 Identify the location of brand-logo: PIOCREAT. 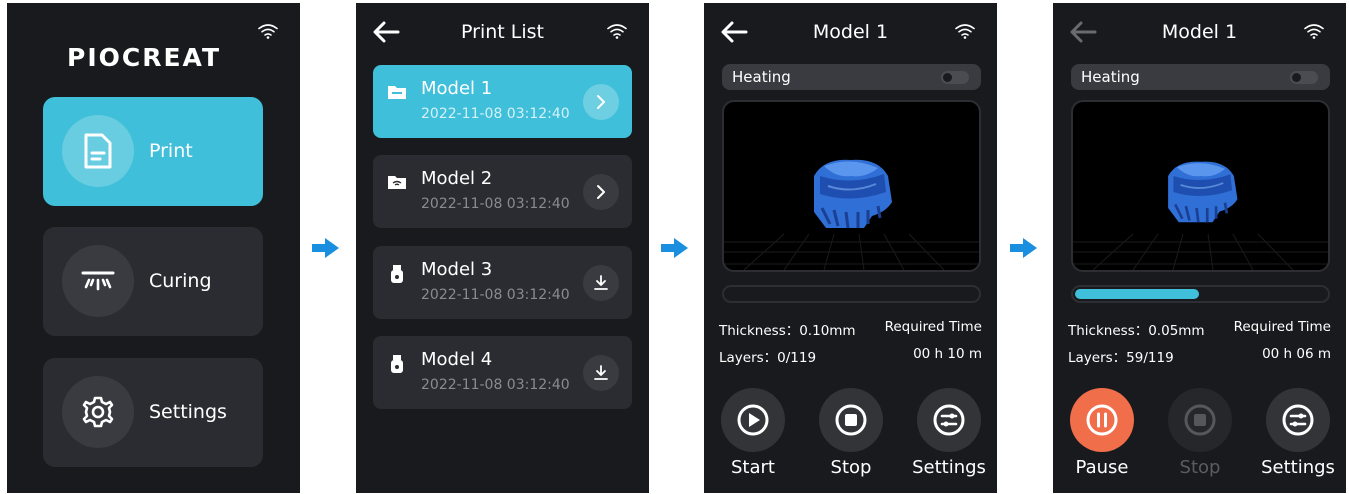
(144, 57).